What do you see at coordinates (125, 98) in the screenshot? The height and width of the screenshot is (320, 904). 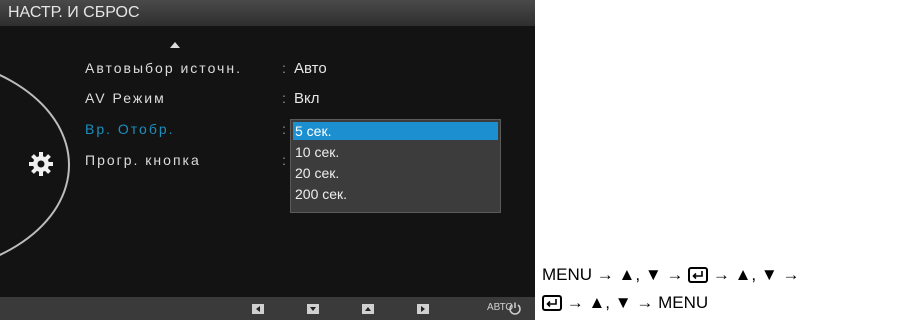 I see `menu-item-av-mode: AV Режим` at bounding box center [125, 98].